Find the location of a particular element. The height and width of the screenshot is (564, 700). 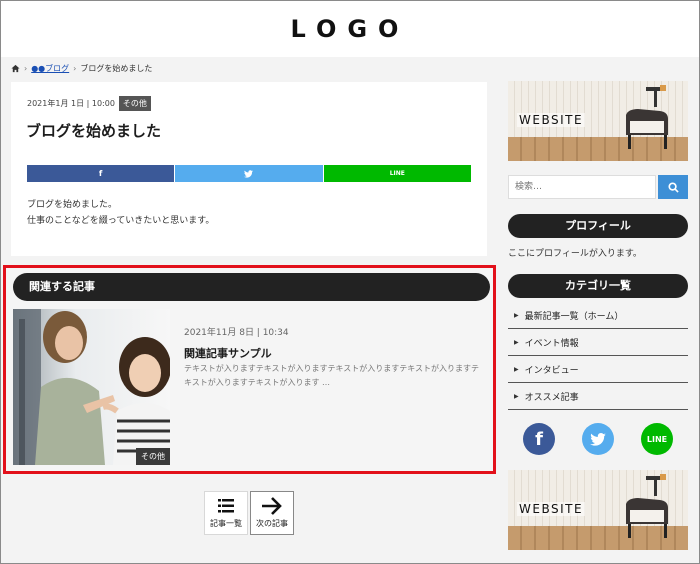

site-header: LOGO is located at coordinates (350, 29).